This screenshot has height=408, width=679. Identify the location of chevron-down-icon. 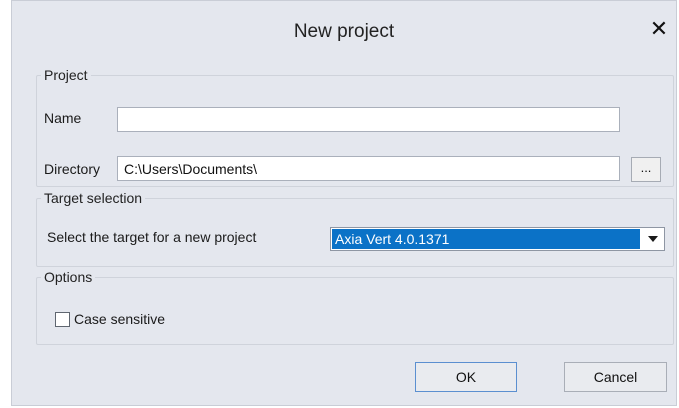
(653, 239).